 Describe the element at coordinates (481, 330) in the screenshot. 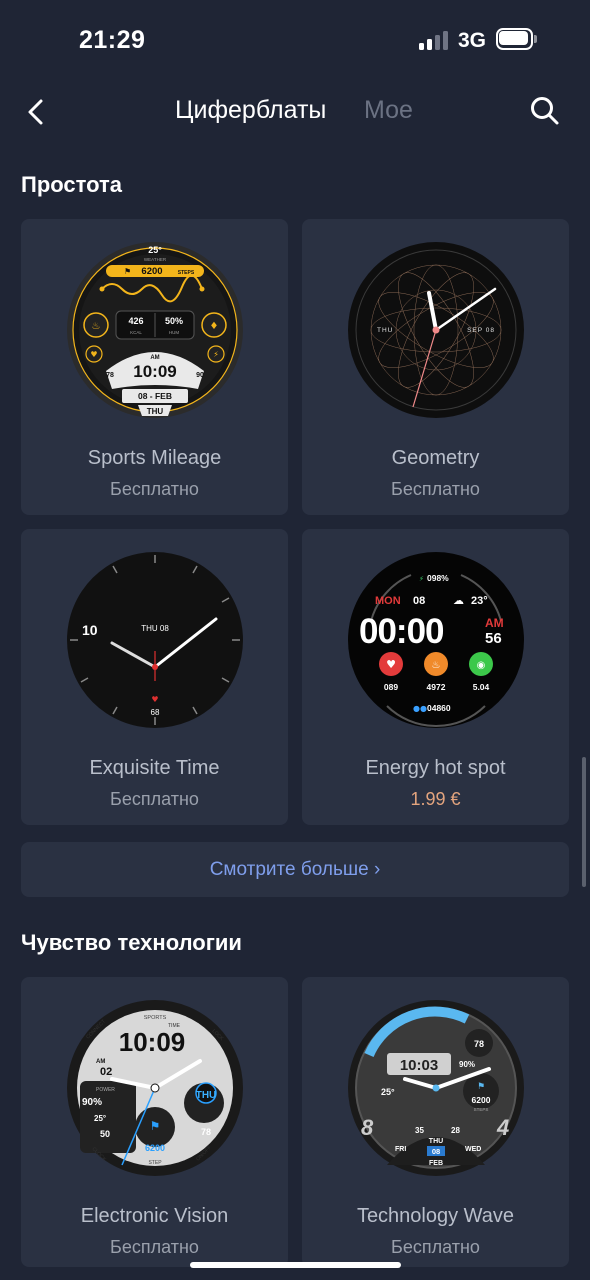

I see `svg-text: SEP 08` at that location.